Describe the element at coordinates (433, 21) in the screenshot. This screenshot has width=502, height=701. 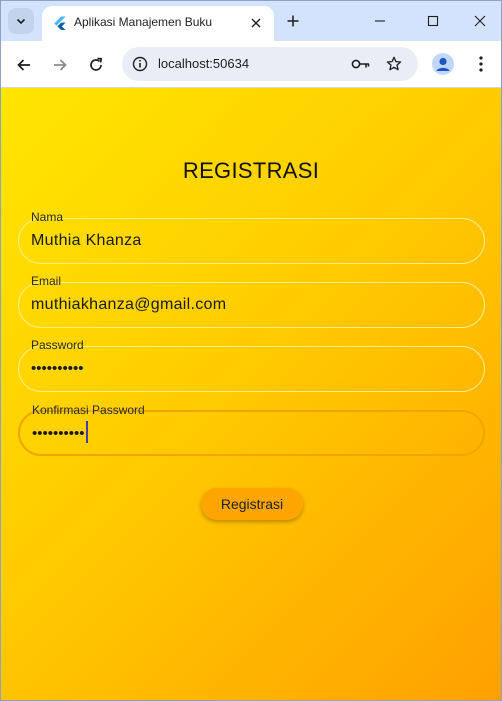
I see `maximize-icon` at that location.